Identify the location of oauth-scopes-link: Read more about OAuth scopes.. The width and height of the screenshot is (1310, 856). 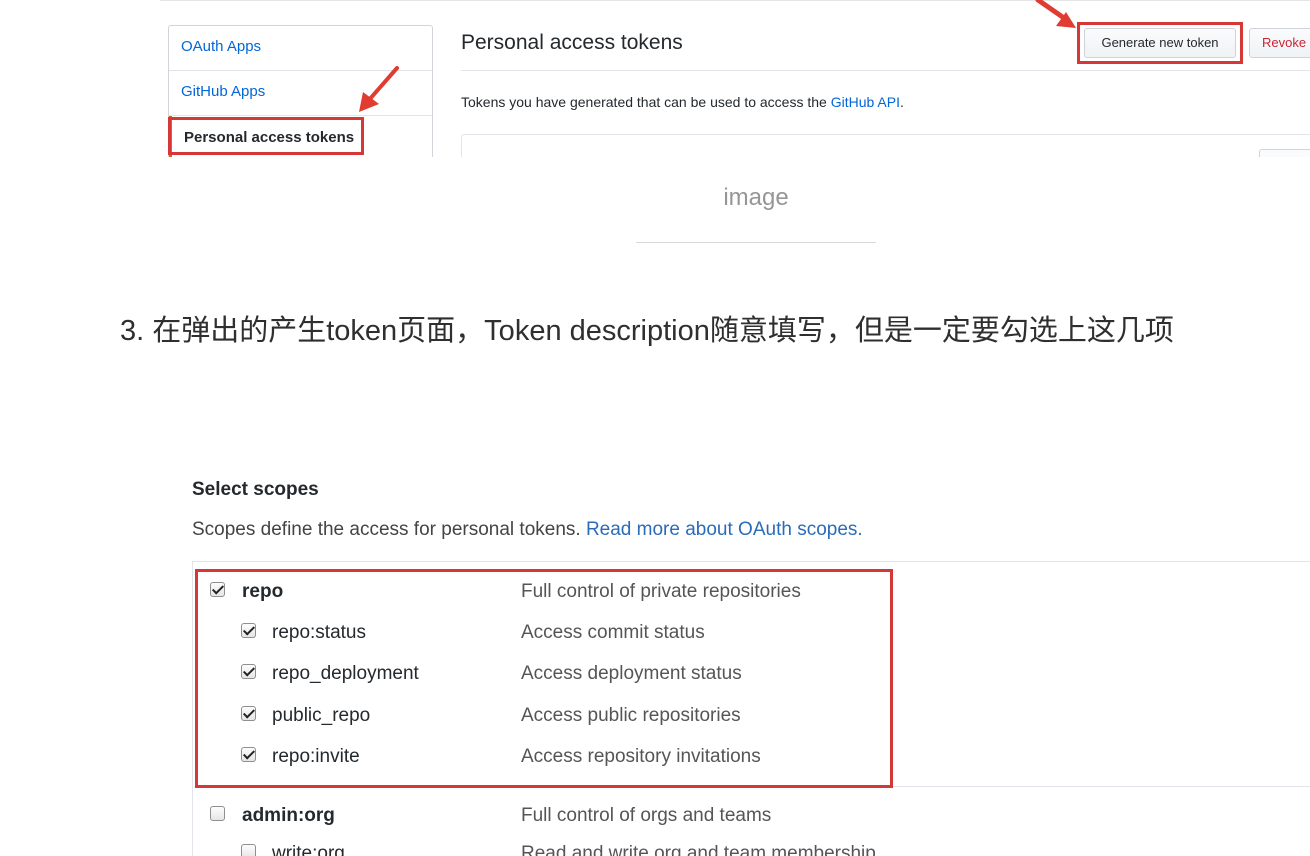
(724, 529).